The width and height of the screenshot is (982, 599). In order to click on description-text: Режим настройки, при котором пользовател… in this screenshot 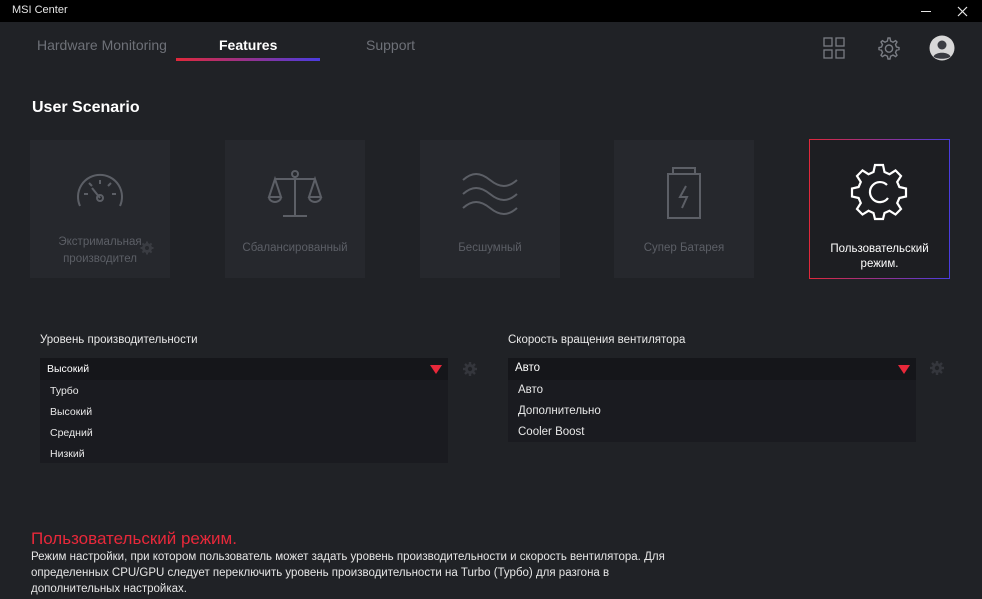, I will do `click(348, 573)`.